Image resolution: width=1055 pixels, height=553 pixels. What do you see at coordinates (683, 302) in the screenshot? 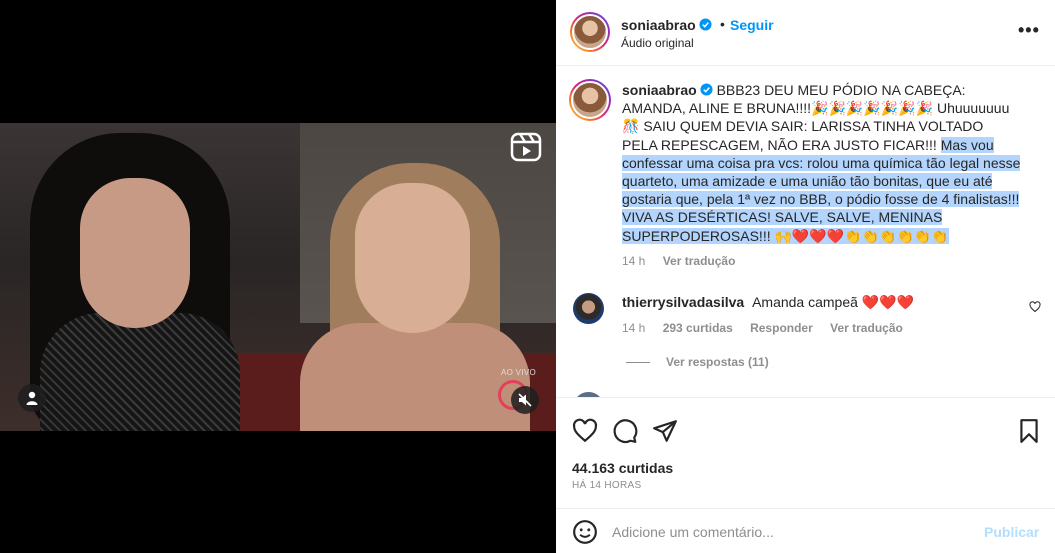
I see `comment-username: thierrysilvadasilva` at bounding box center [683, 302].